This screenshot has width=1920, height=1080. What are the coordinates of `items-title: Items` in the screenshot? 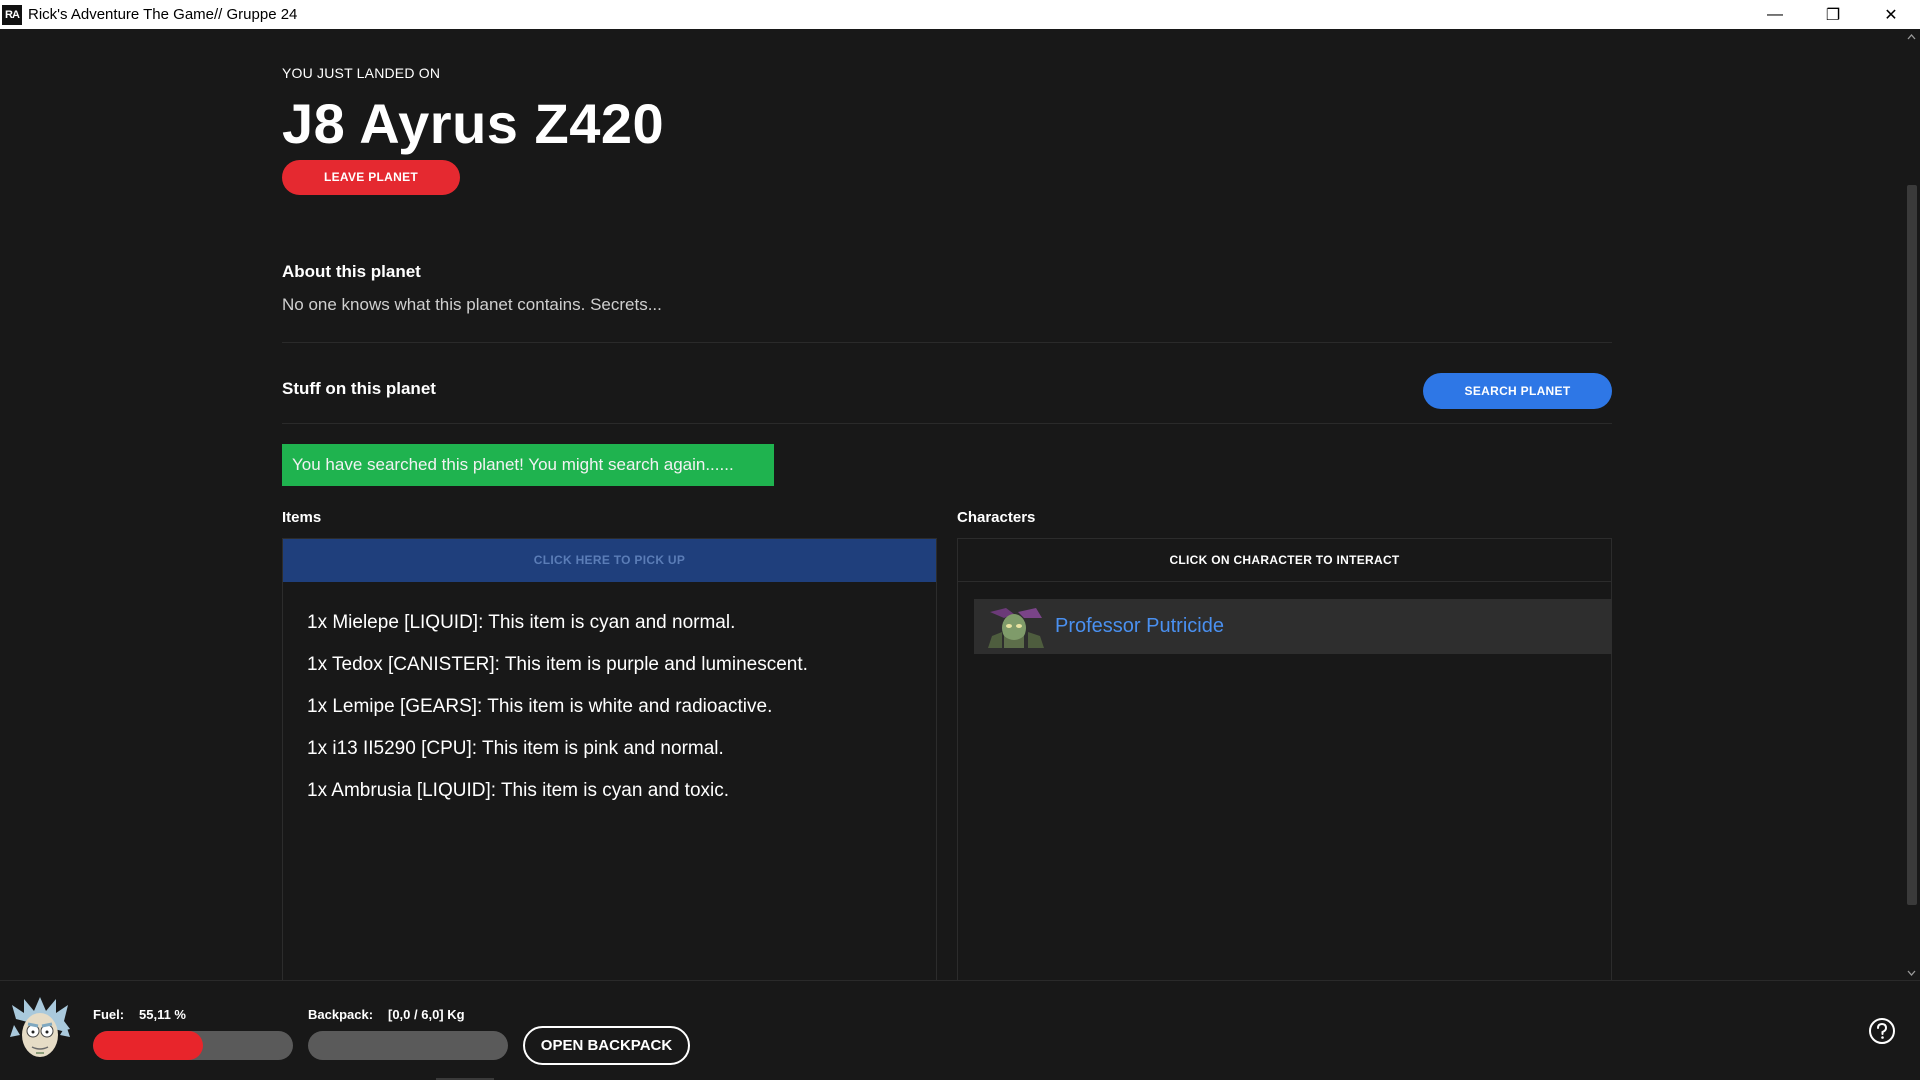 It's located at (302, 517).